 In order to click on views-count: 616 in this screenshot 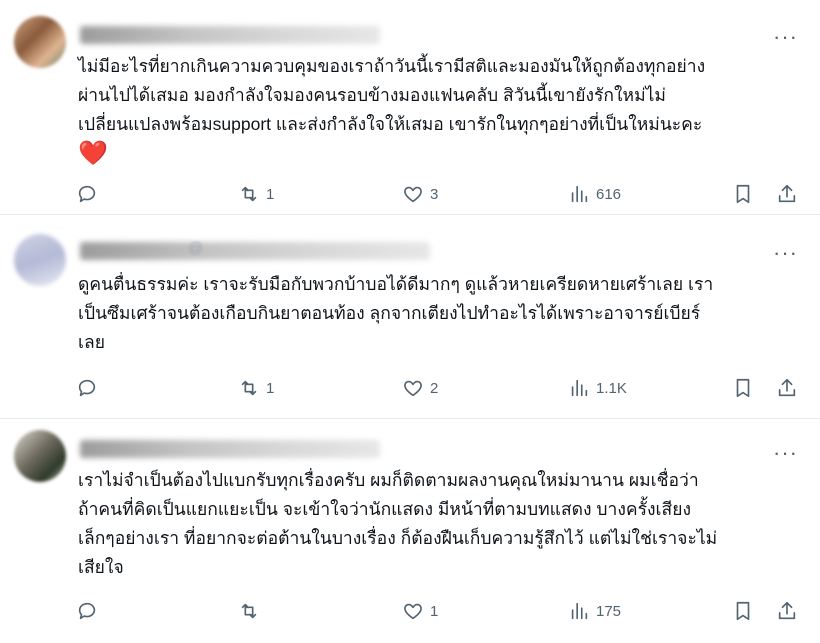, I will do `click(609, 194)`.